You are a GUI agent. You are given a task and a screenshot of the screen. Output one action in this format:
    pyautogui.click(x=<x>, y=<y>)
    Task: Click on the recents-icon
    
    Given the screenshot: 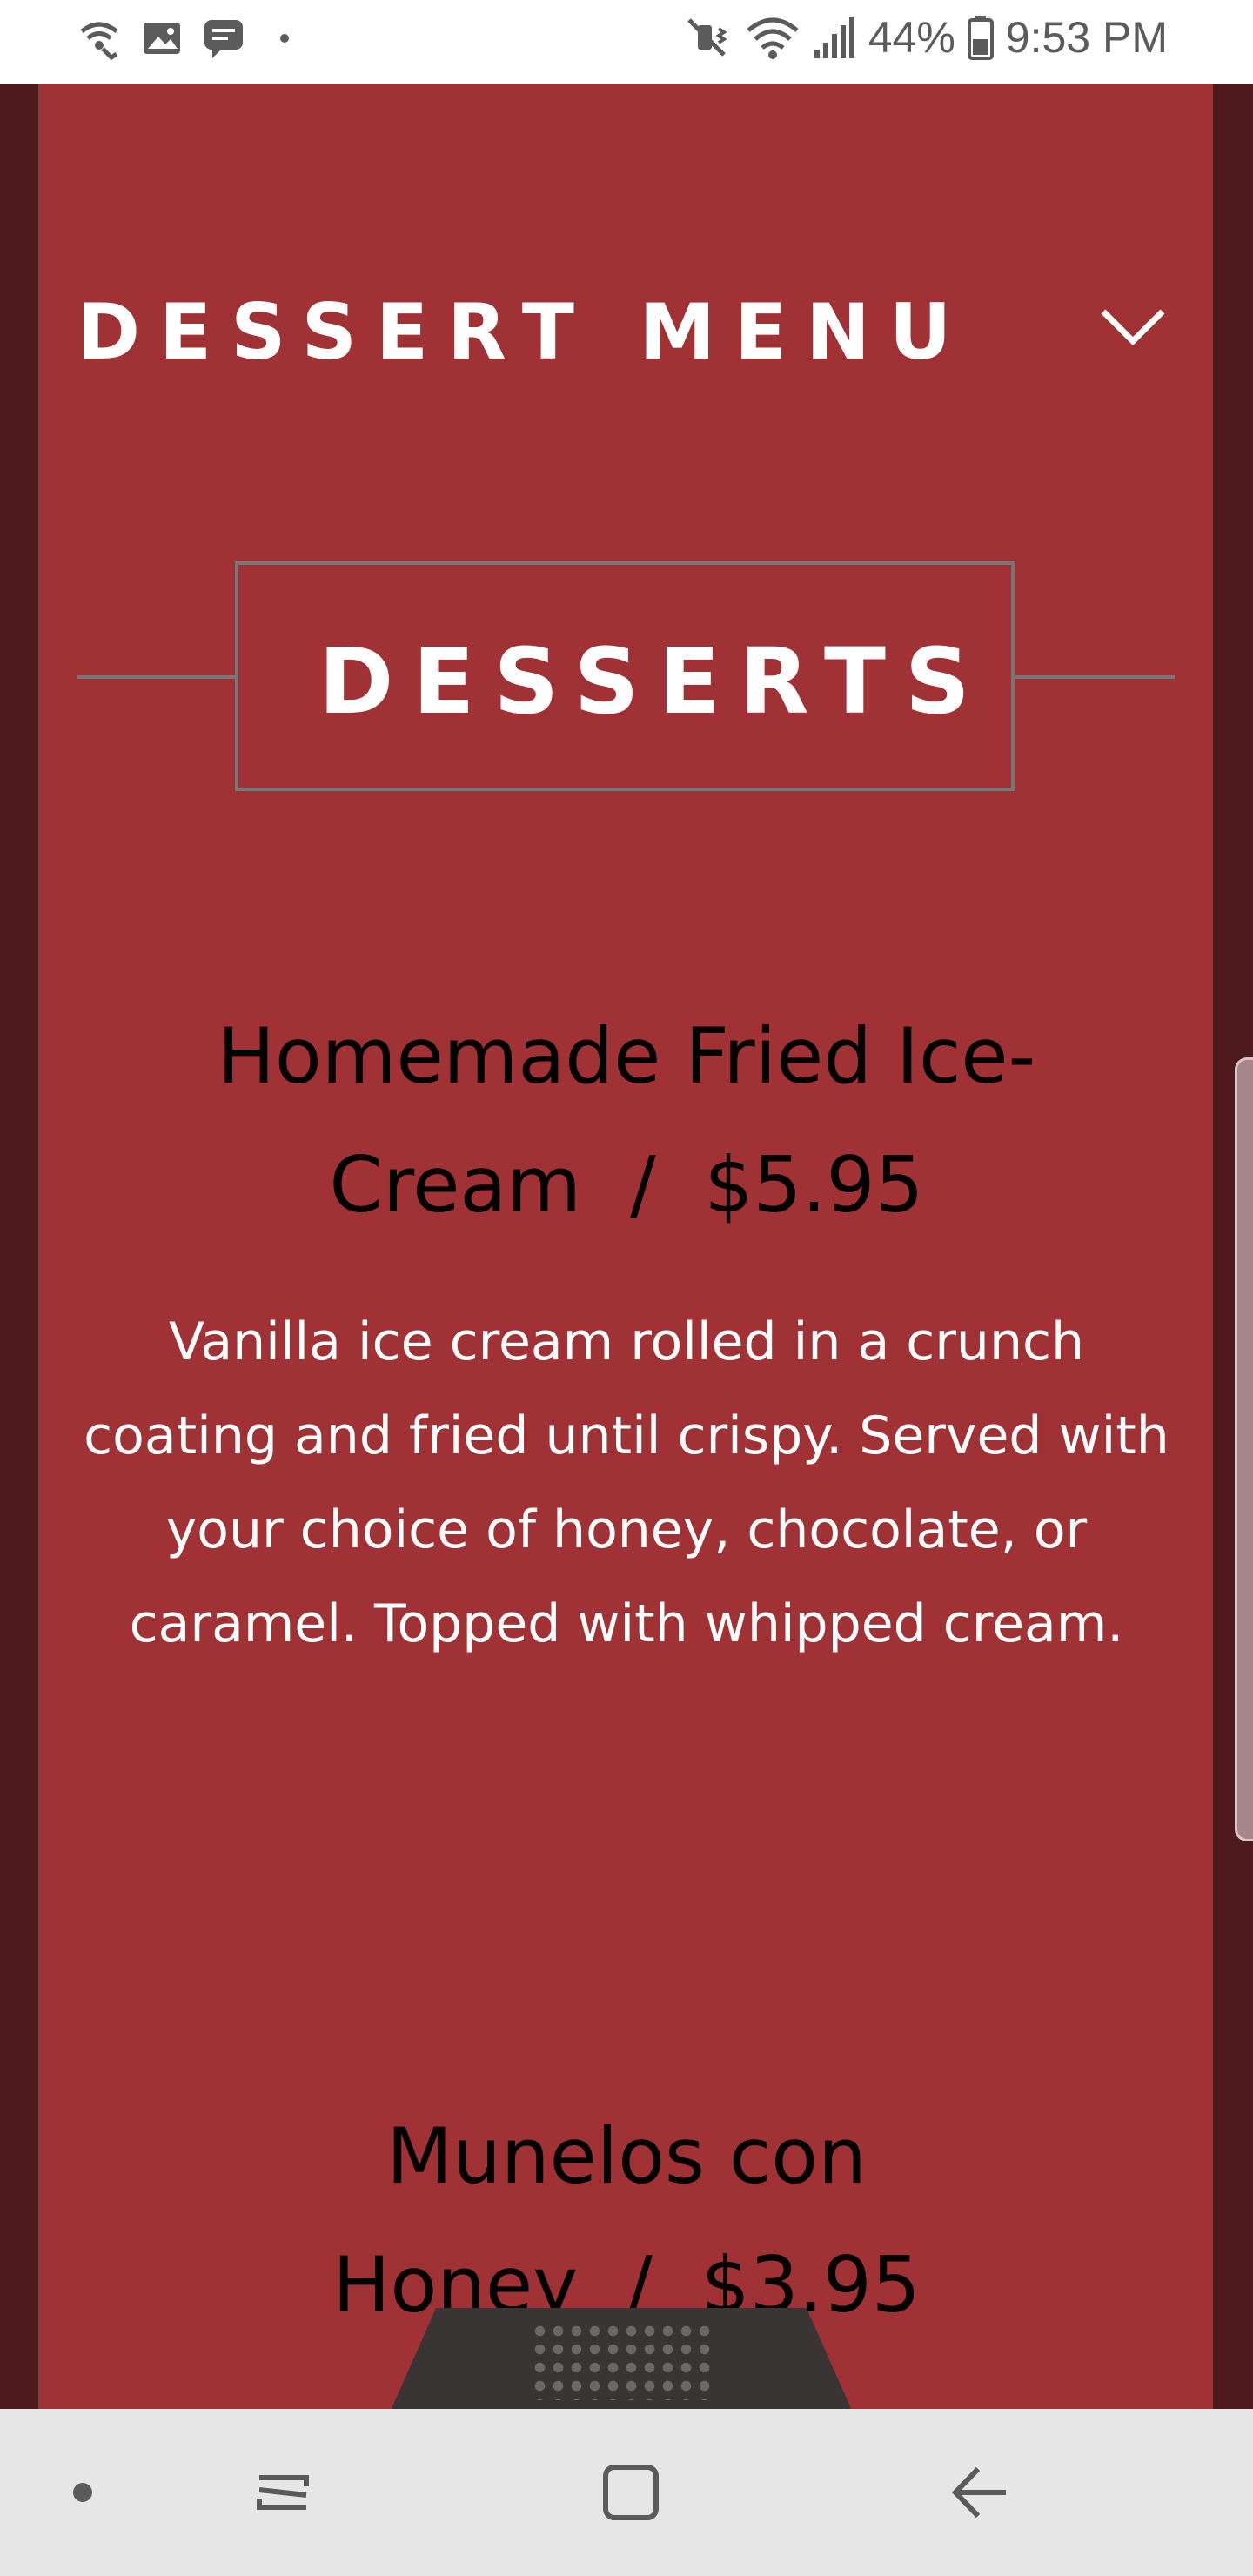 What is the action you would take?
    pyautogui.click(x=283, y=2492)
    